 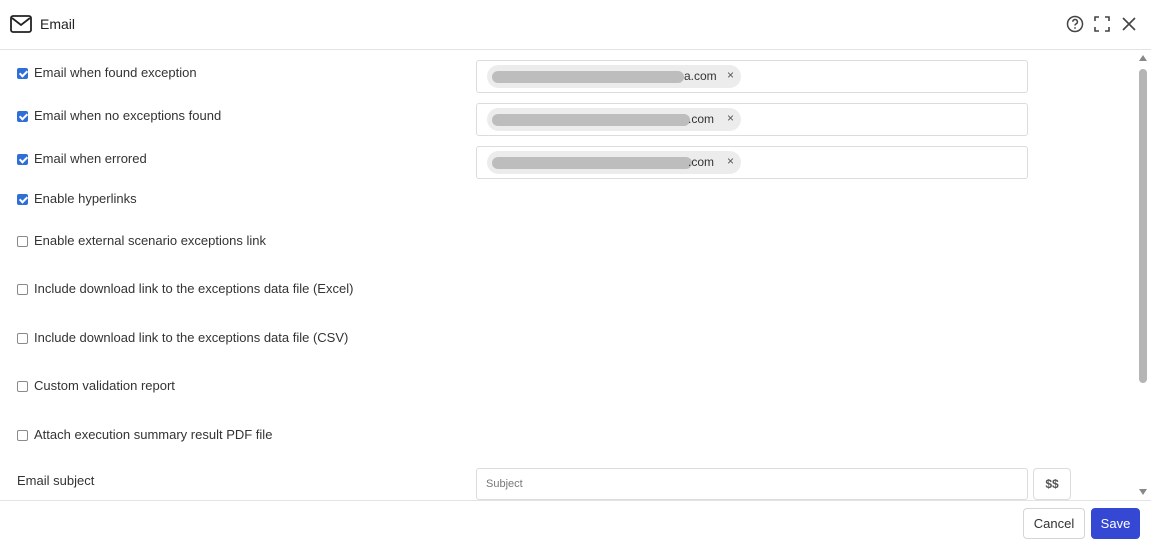 I want to click on recipient-chip: a.com ×, so click(x=614, y=76).